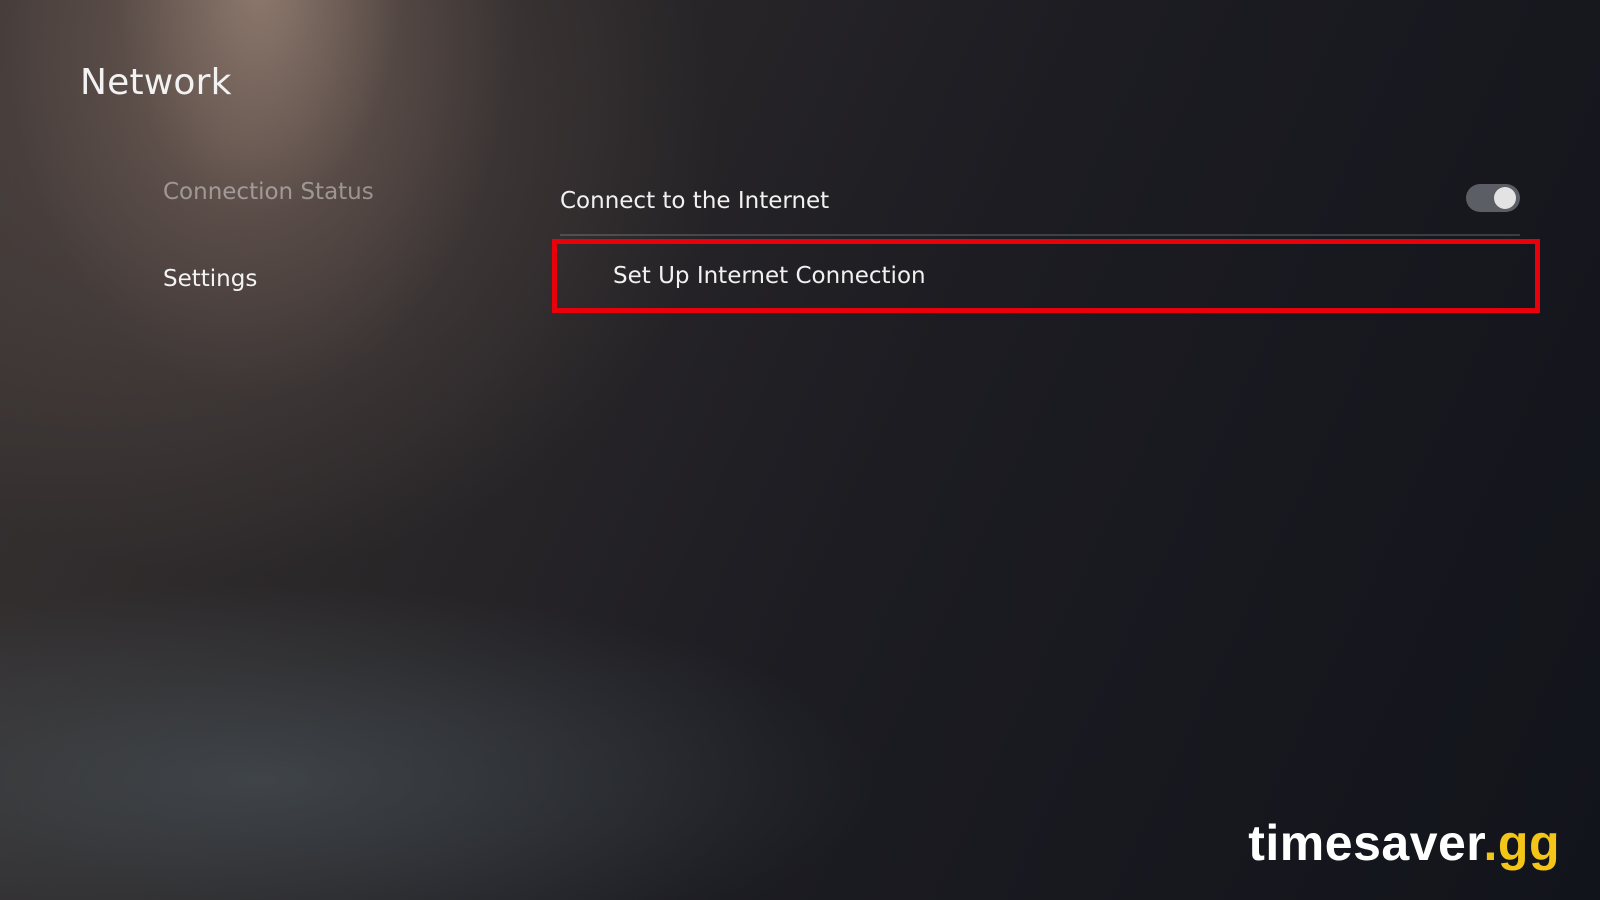  What do you see at coordinates (156, 82) in the screenshot?
I see `page-title: Network` at bounding box center [156, 82].